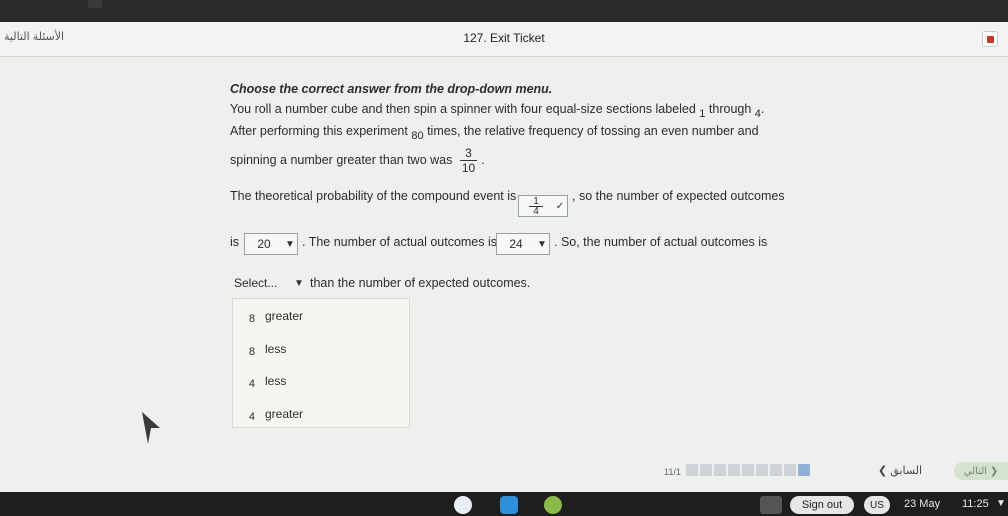 The width and height of the screenshot is (1008, 516). I want to click on screen-bezel, so click(504, 11).